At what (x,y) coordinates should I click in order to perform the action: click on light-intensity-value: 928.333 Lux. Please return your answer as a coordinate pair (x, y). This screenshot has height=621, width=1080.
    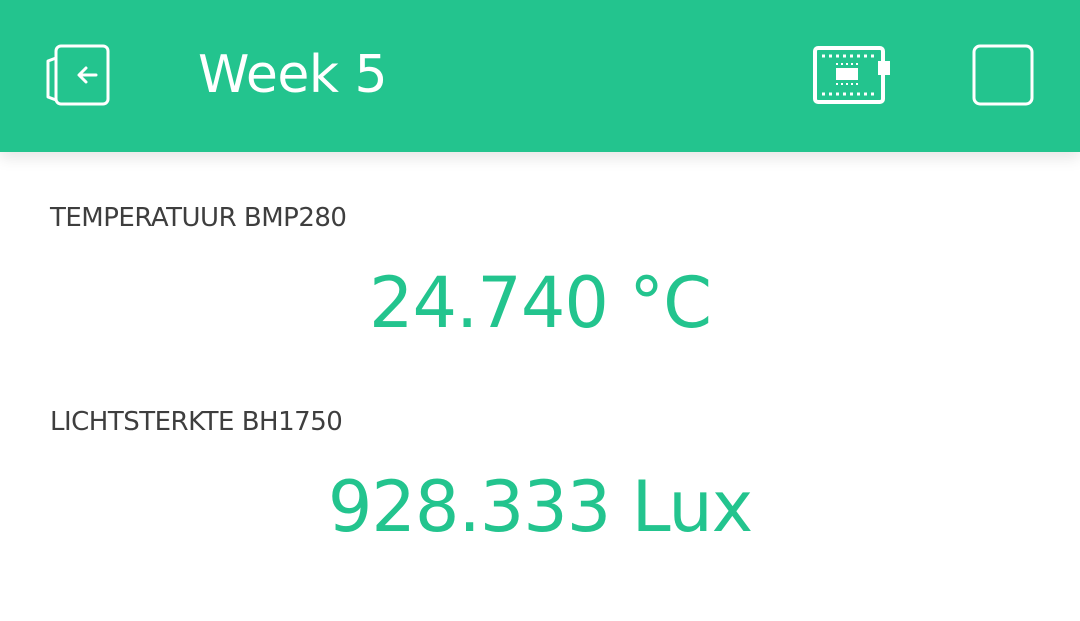
    Looking at the image, I should click on (540, 507).